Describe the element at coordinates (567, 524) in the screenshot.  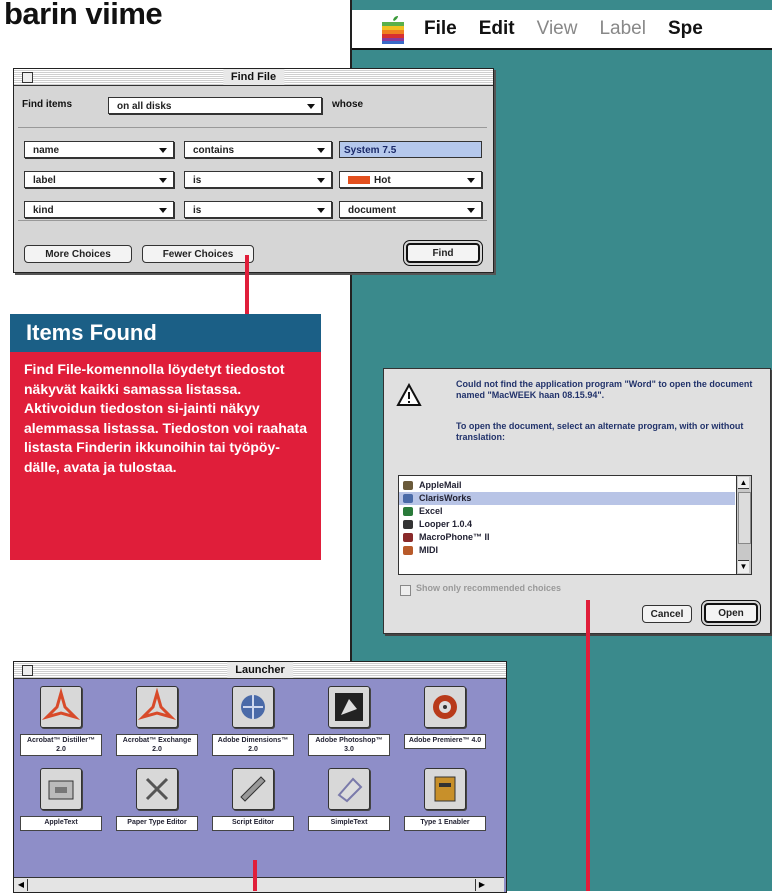
I see `list-item: Looper 1.0.4` at that location.